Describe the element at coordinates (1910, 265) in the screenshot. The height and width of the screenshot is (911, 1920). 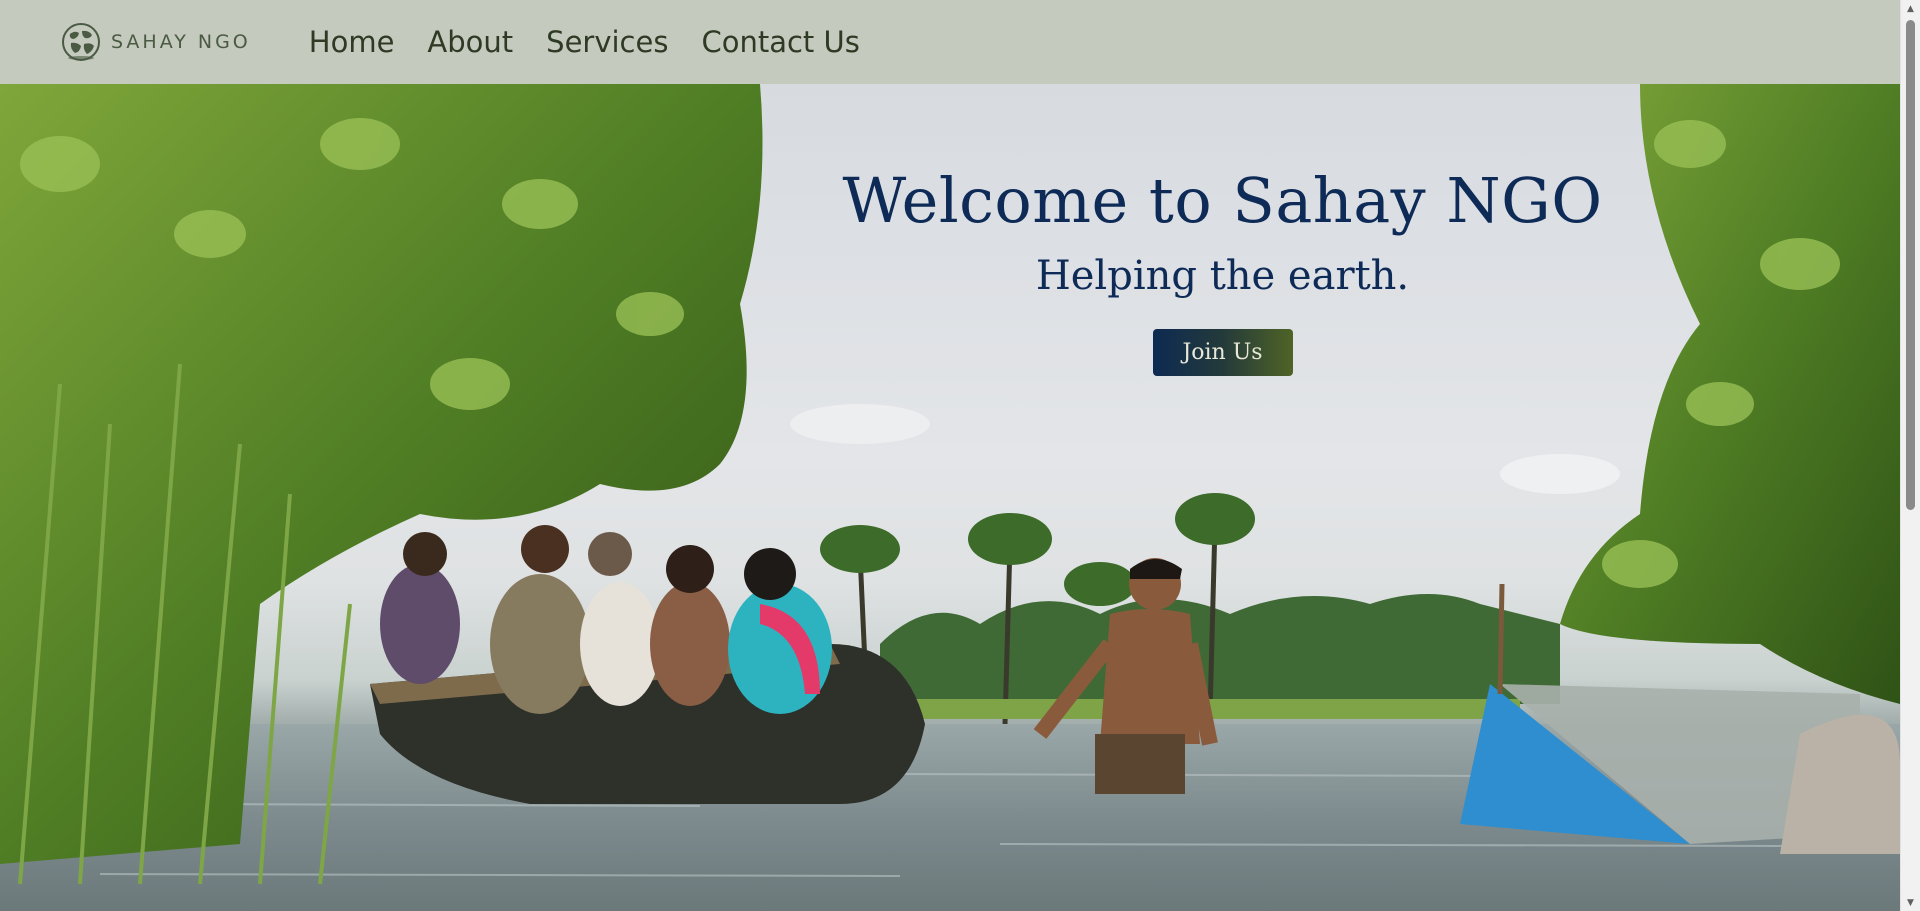
I see `scrollbar-thumb` at that location.